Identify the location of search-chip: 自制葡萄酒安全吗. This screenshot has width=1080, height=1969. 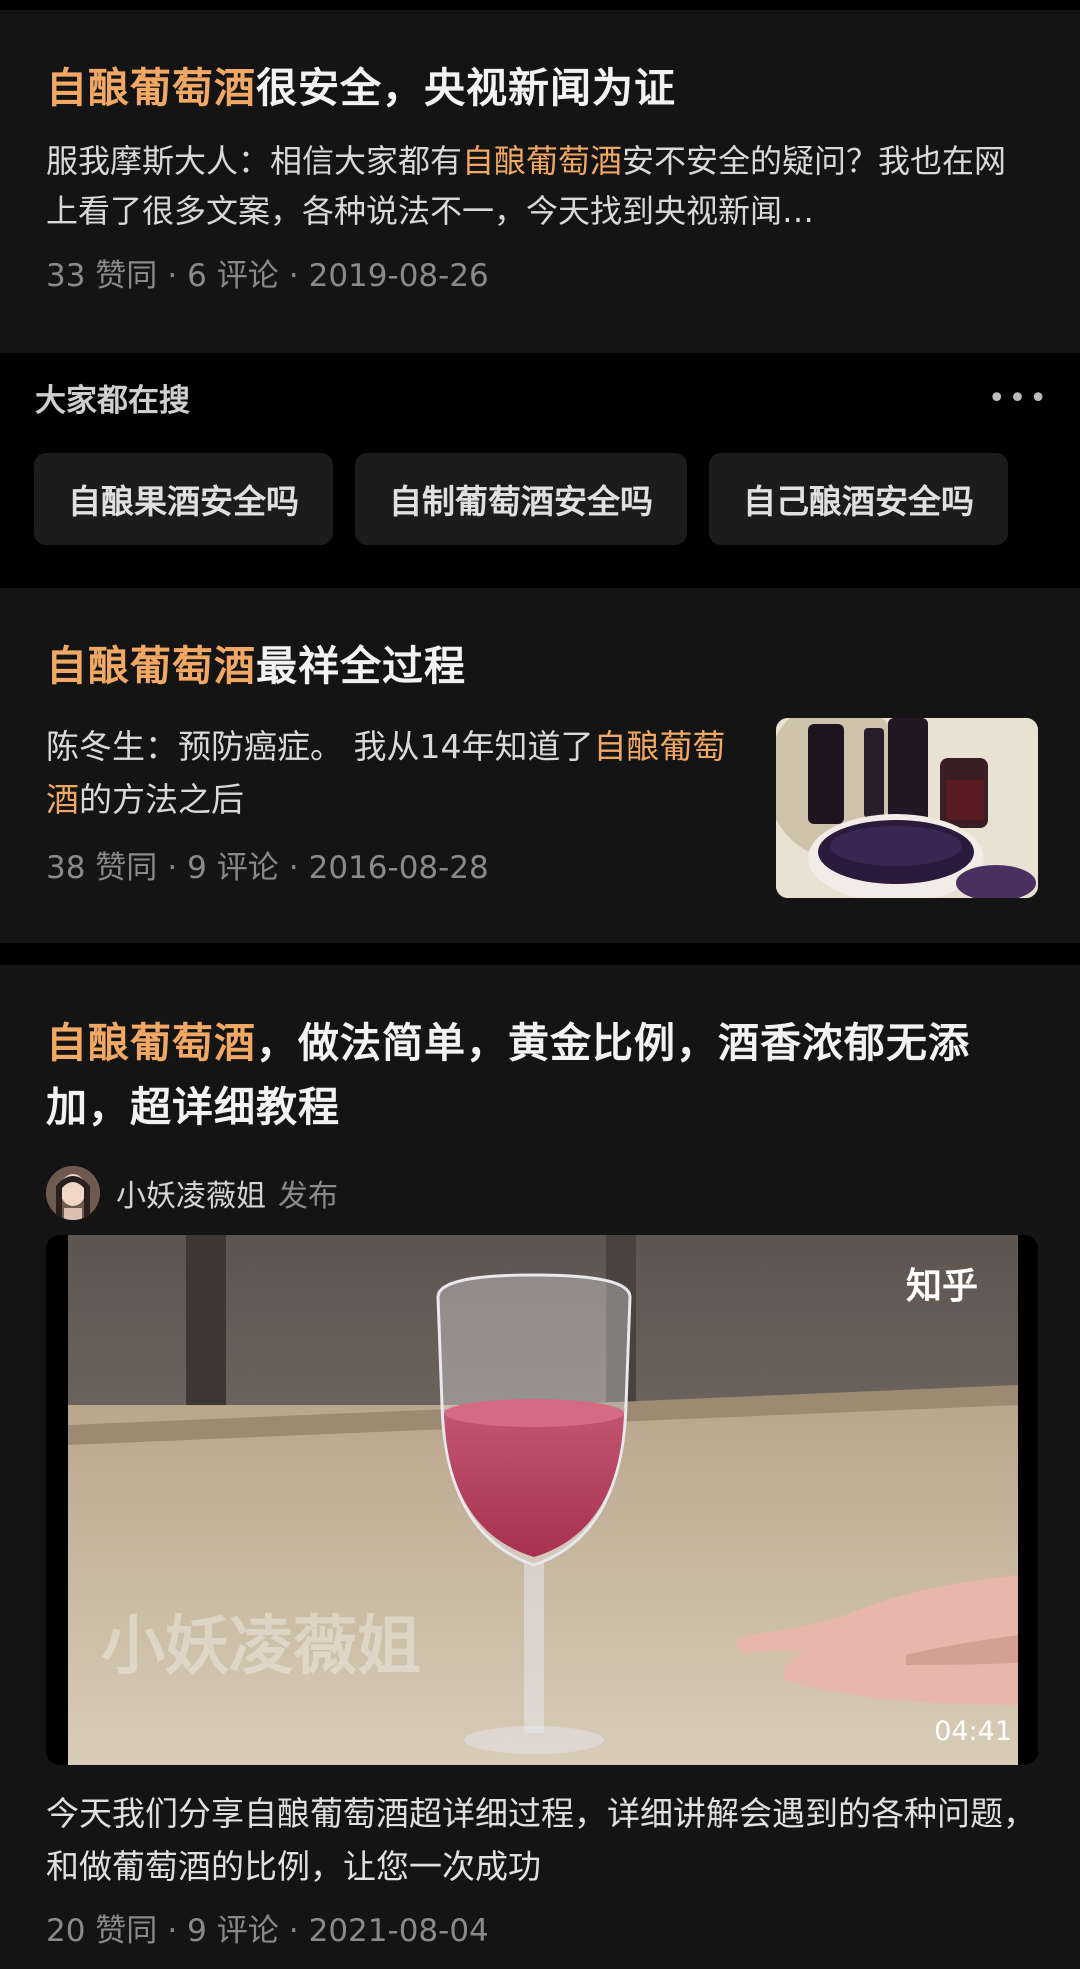
(521, 499).